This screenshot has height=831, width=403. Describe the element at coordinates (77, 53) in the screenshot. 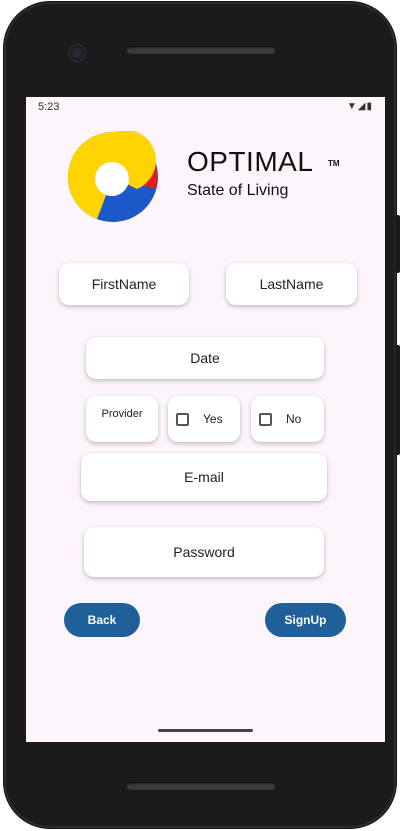

I see `front-camera-icon` at that location.